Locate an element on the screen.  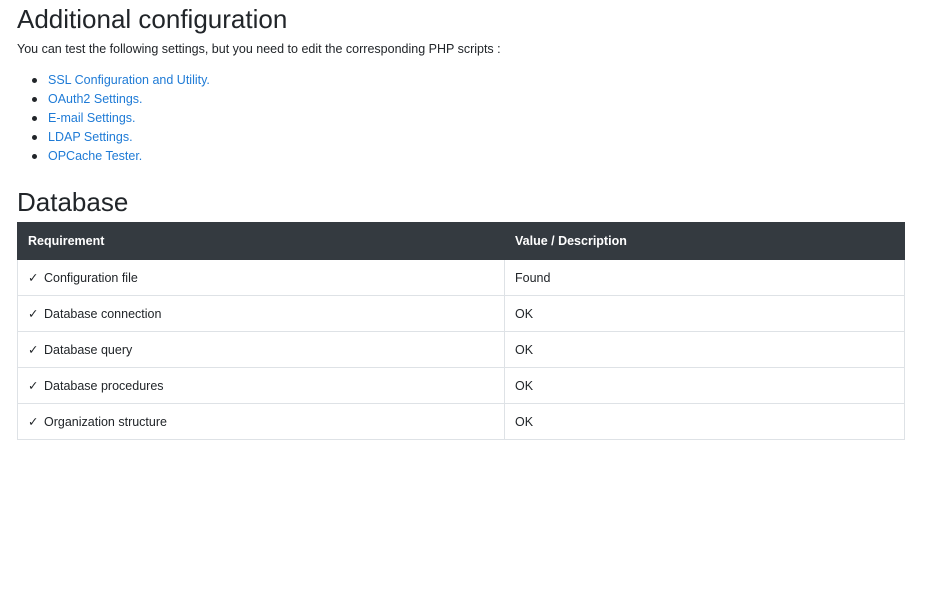
ldap-settings-link: LDAP Settings. is located at coordinates (90, 137).